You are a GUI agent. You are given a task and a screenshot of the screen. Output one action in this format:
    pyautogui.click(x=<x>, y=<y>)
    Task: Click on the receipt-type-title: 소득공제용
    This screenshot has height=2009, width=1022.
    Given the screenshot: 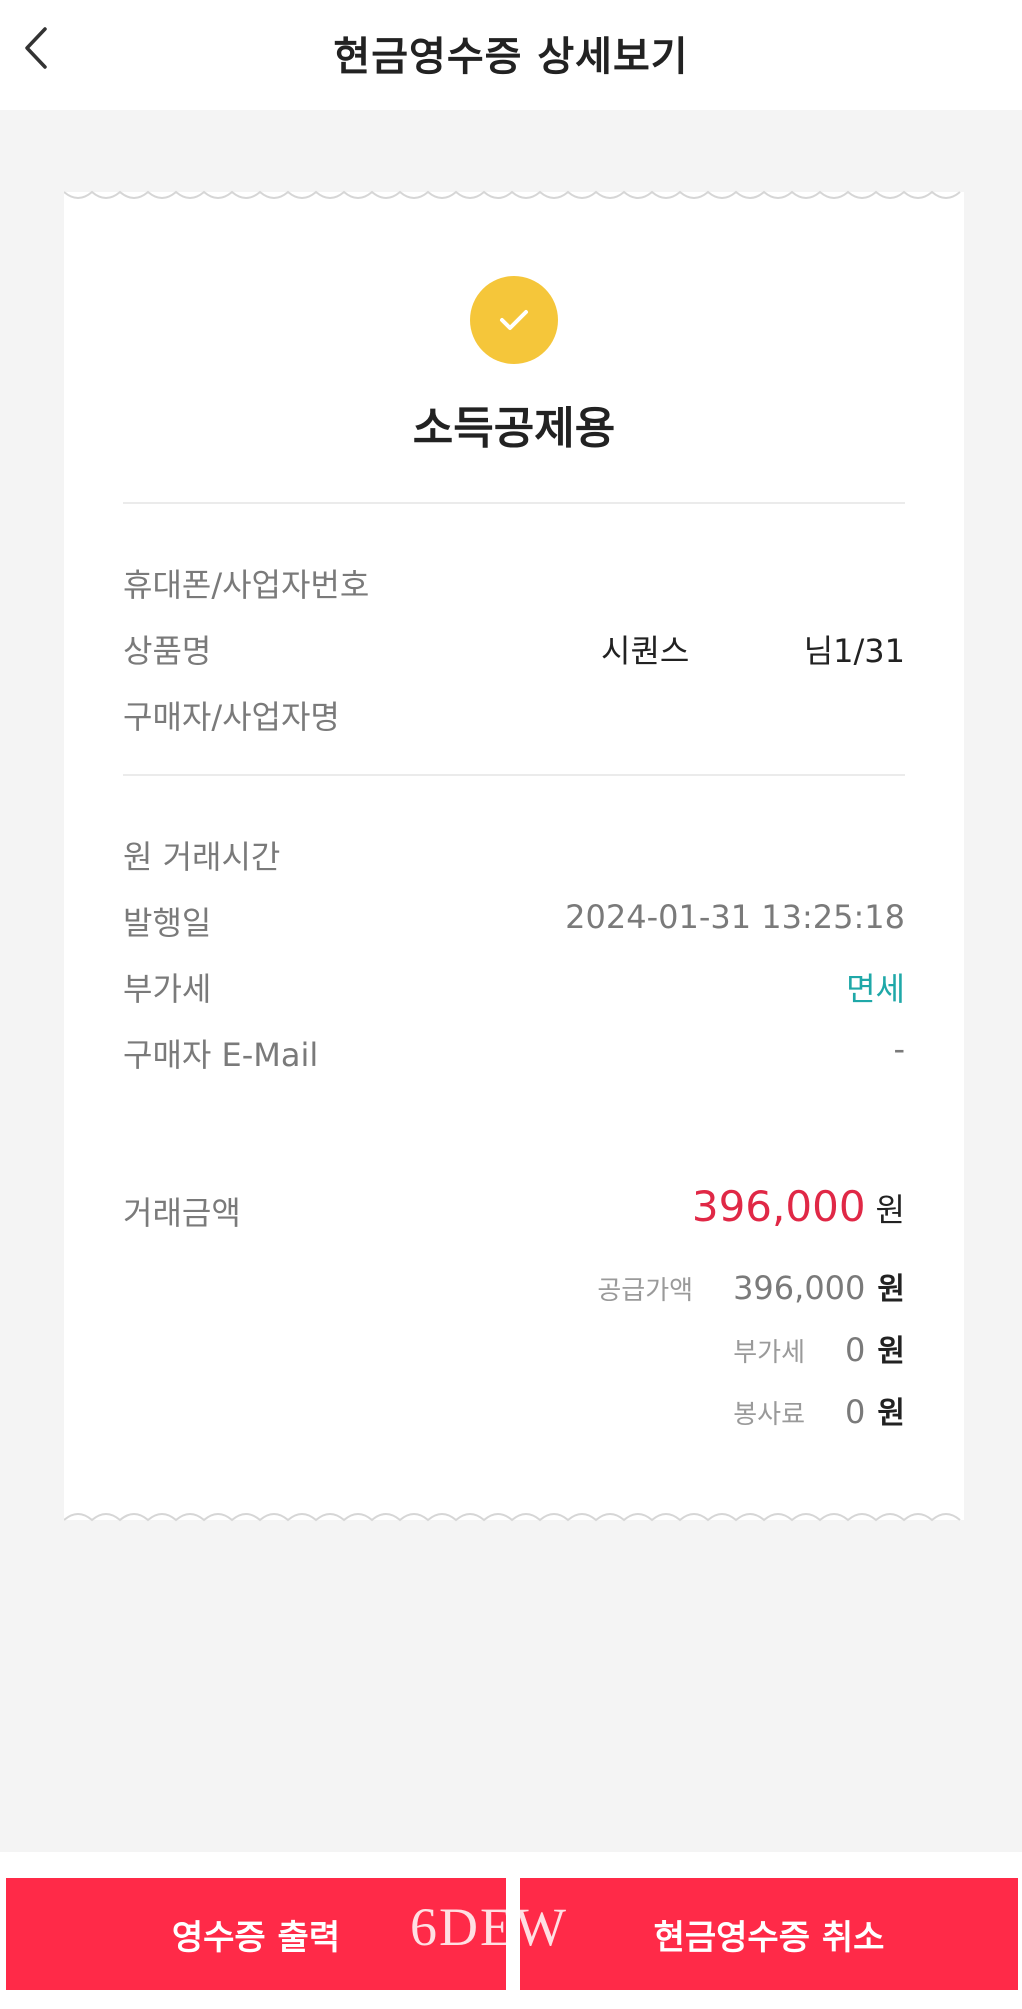 What is the action you would take?
    pyautogui.click(x=514, y=428)
    